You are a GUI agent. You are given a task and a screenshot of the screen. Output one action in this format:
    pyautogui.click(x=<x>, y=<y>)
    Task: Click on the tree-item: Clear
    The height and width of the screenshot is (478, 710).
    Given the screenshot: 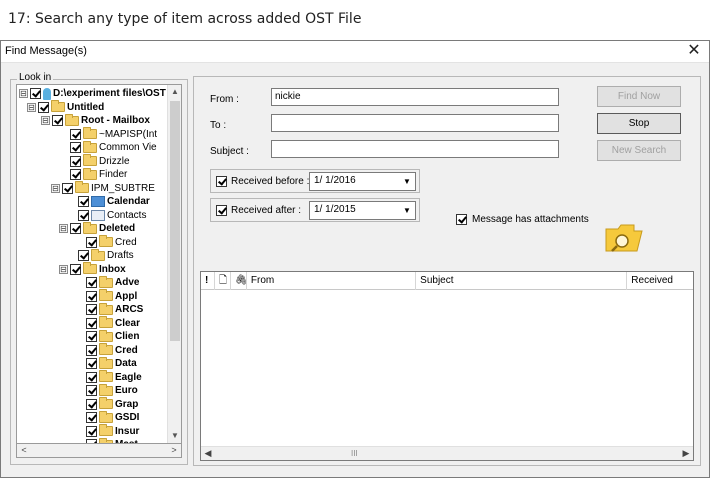 What is the action you would take?
    pyautogui.click(x=107, y=323)
    